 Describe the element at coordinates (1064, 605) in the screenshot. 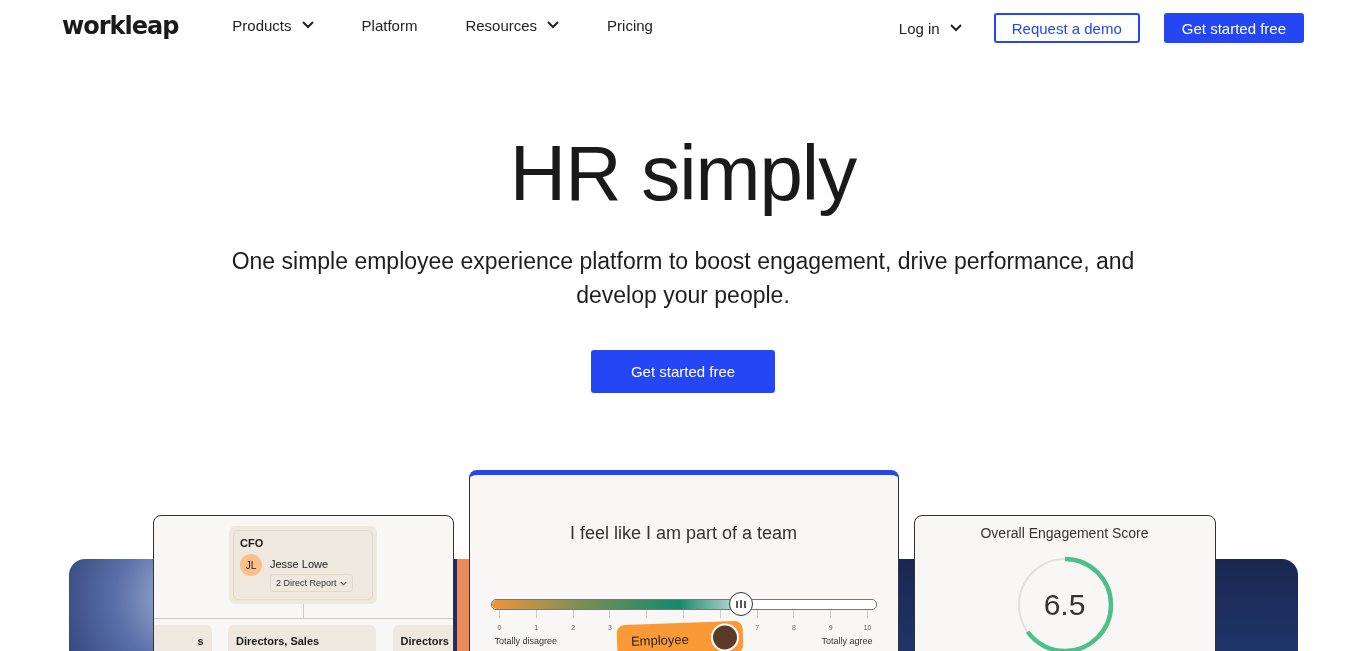

I see `score-value: 6.5` at that location.